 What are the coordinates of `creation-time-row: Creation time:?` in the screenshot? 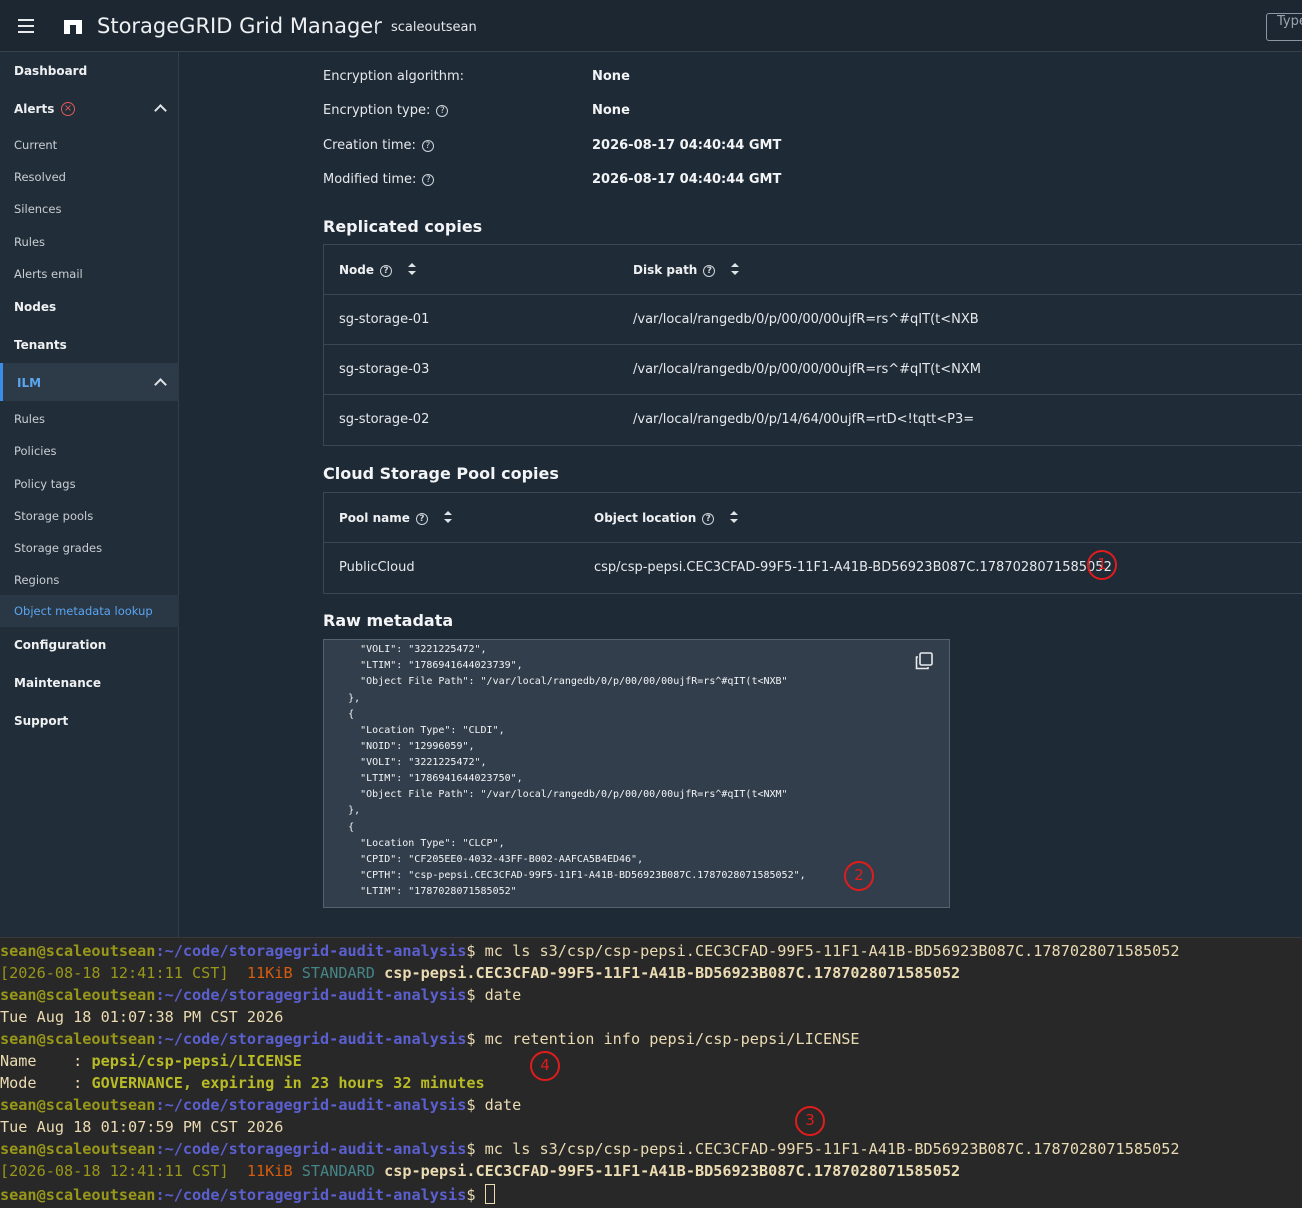 It's located at (378, 145).